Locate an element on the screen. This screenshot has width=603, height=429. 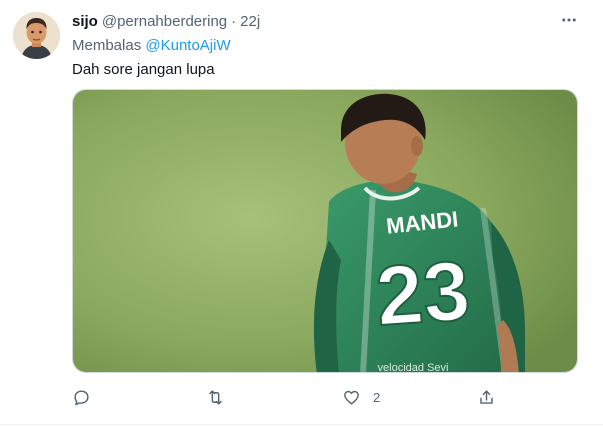
tweet-timestamp: 22j is located at coordinates (250, 21).